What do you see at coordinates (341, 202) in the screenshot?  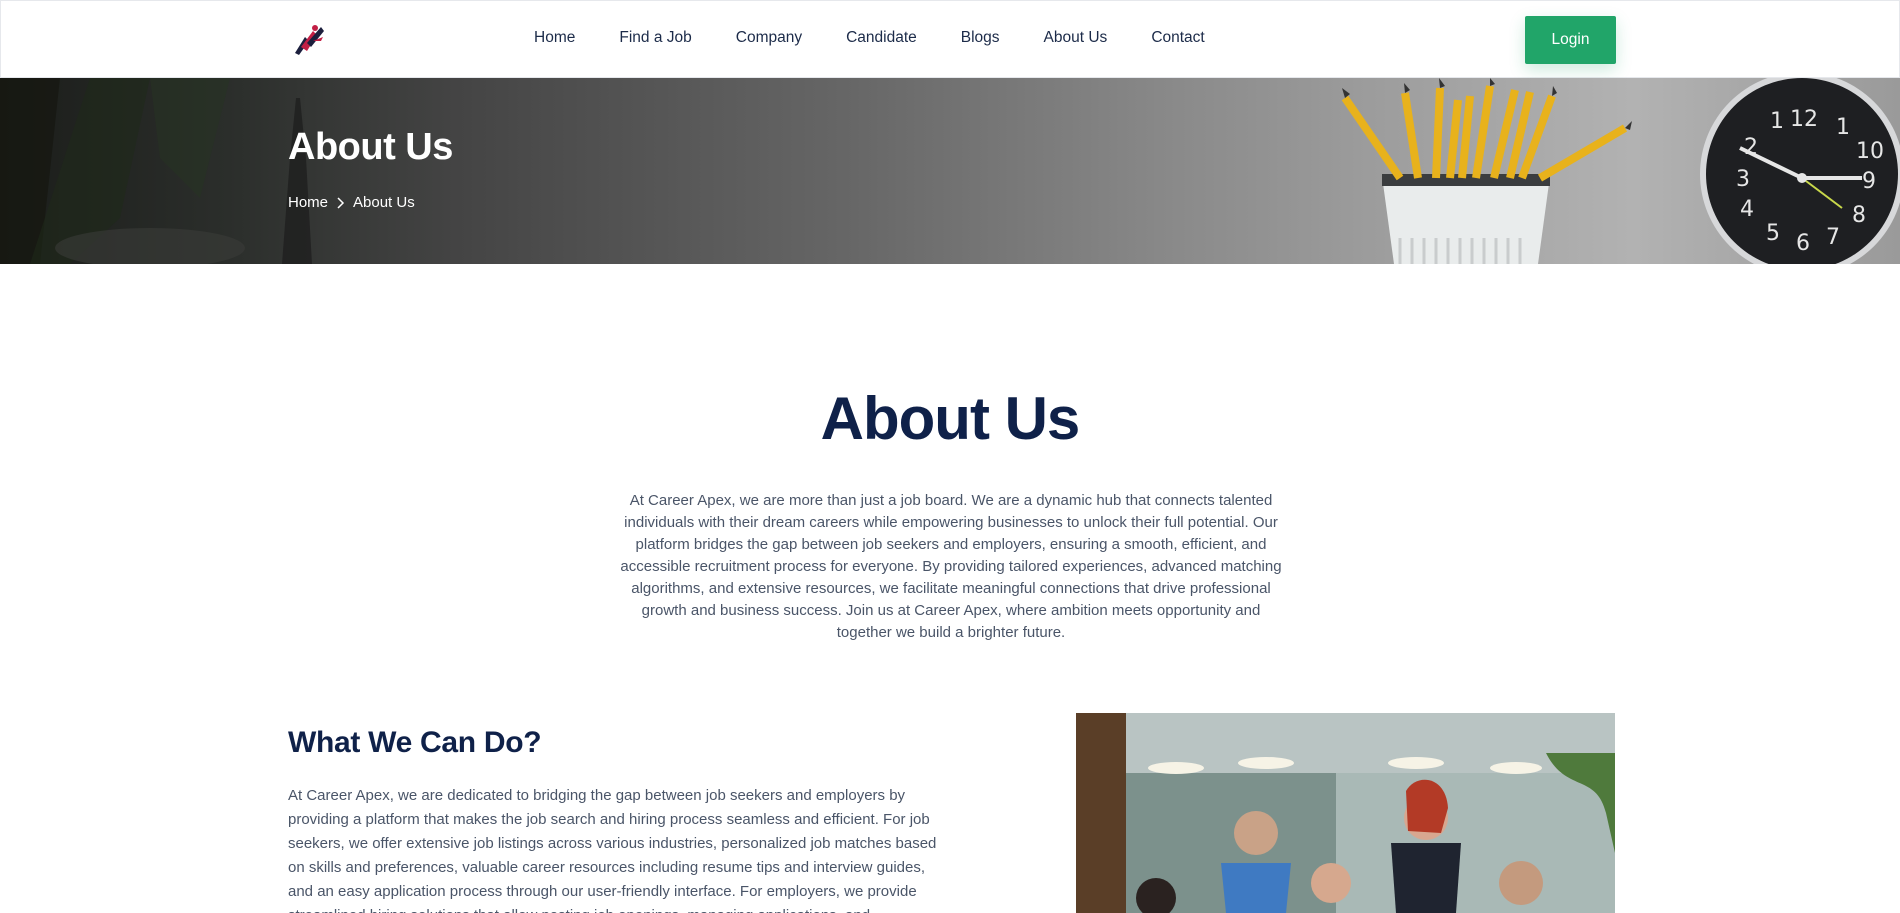 I see `chevron-right-icon` at bounding box center [341, 202].